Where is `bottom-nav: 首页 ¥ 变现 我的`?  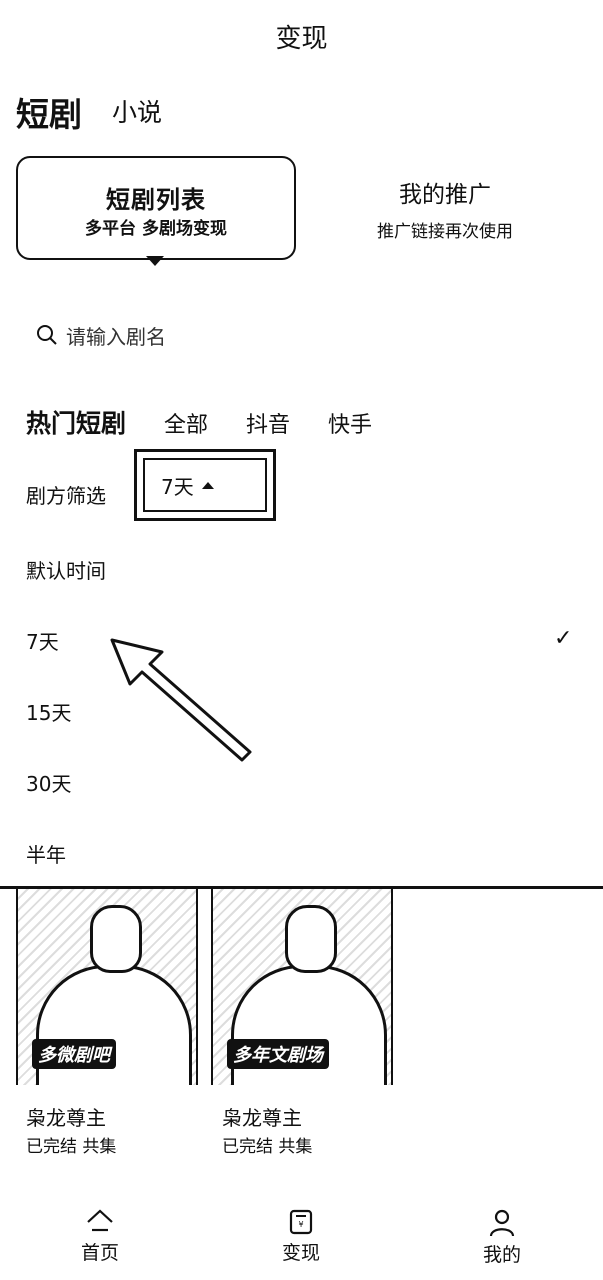
bottom-nav: 首页 ¥ 变现 我的 is located at coordinates (301, 1240).